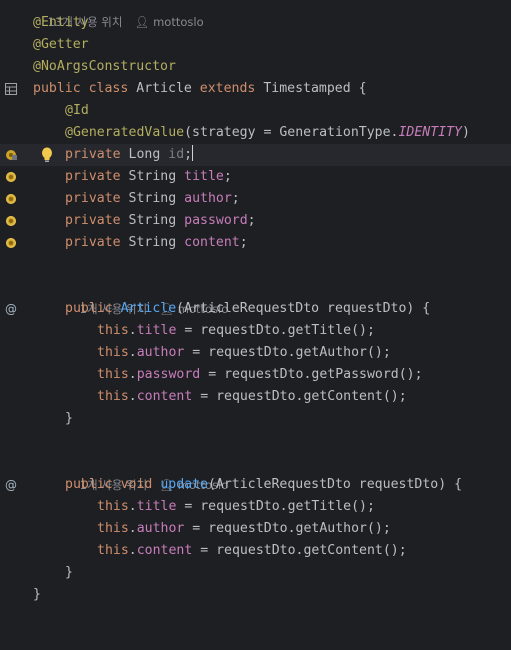 This screenshot has width=511, height=650. What do you see at coordinates (61, 22) in the screenshot?
I see `annotation: @Entity` at bounding box center [61, 22].